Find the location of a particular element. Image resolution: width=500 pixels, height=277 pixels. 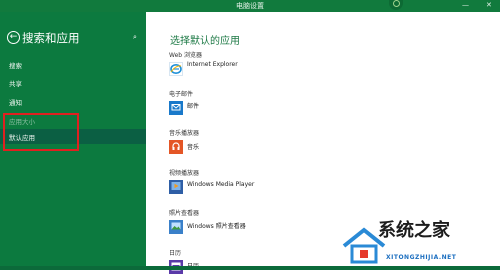

back-button: ← is located at coordinates (13, 37).